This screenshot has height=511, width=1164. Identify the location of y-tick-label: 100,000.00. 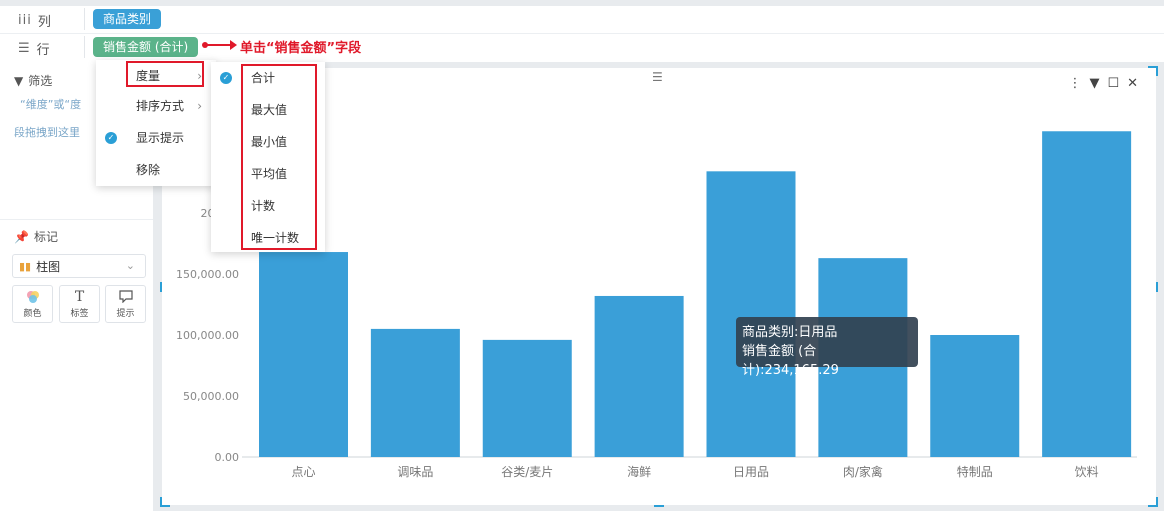
(207, 335).